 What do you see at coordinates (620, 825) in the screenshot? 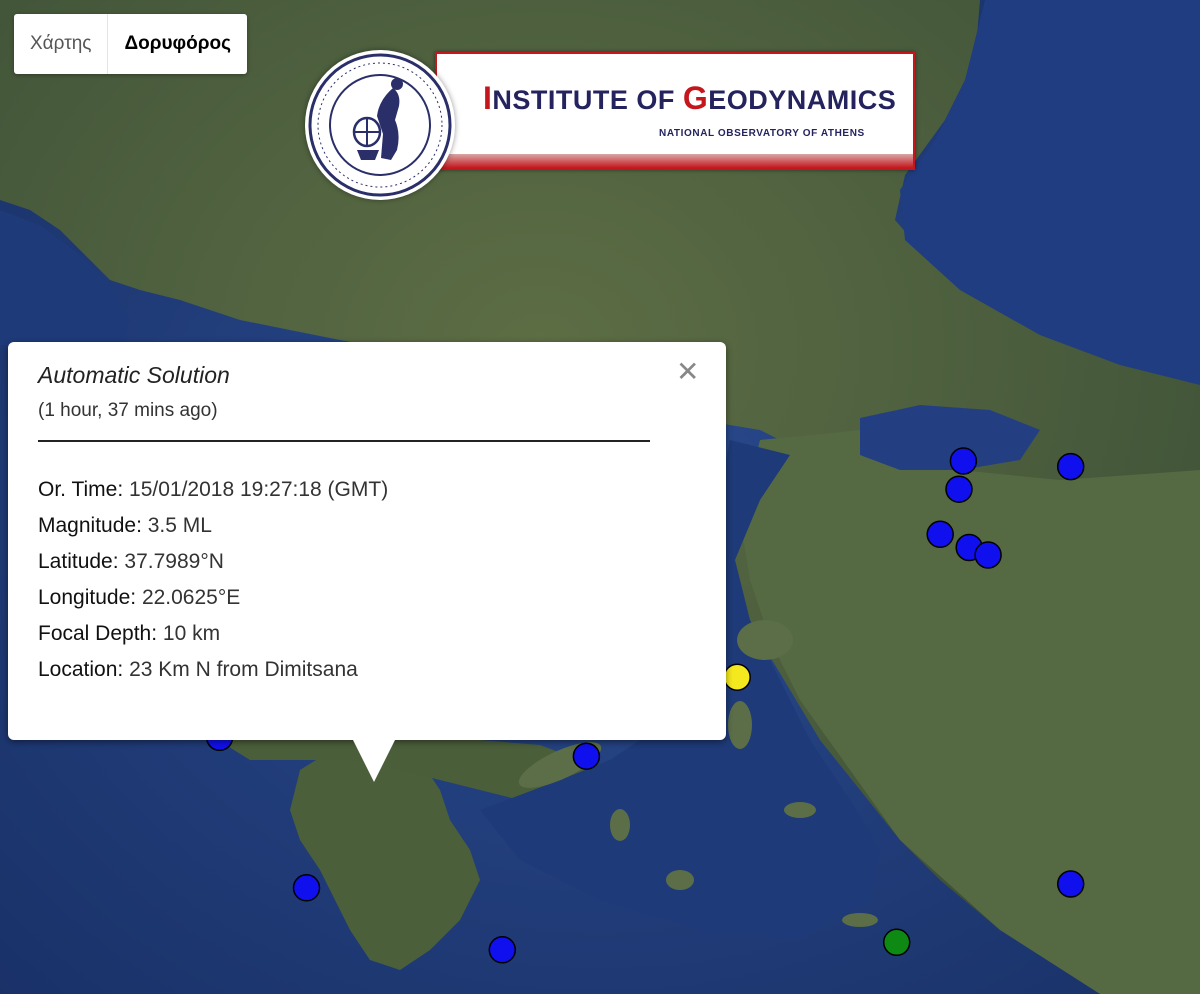
I see `andros-island` at bounding box center [620, 825].